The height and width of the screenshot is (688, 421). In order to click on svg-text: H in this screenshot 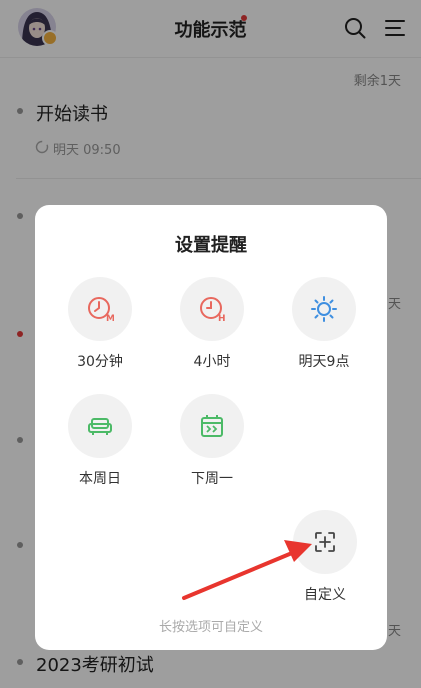, I will do `click(222, 318)`.